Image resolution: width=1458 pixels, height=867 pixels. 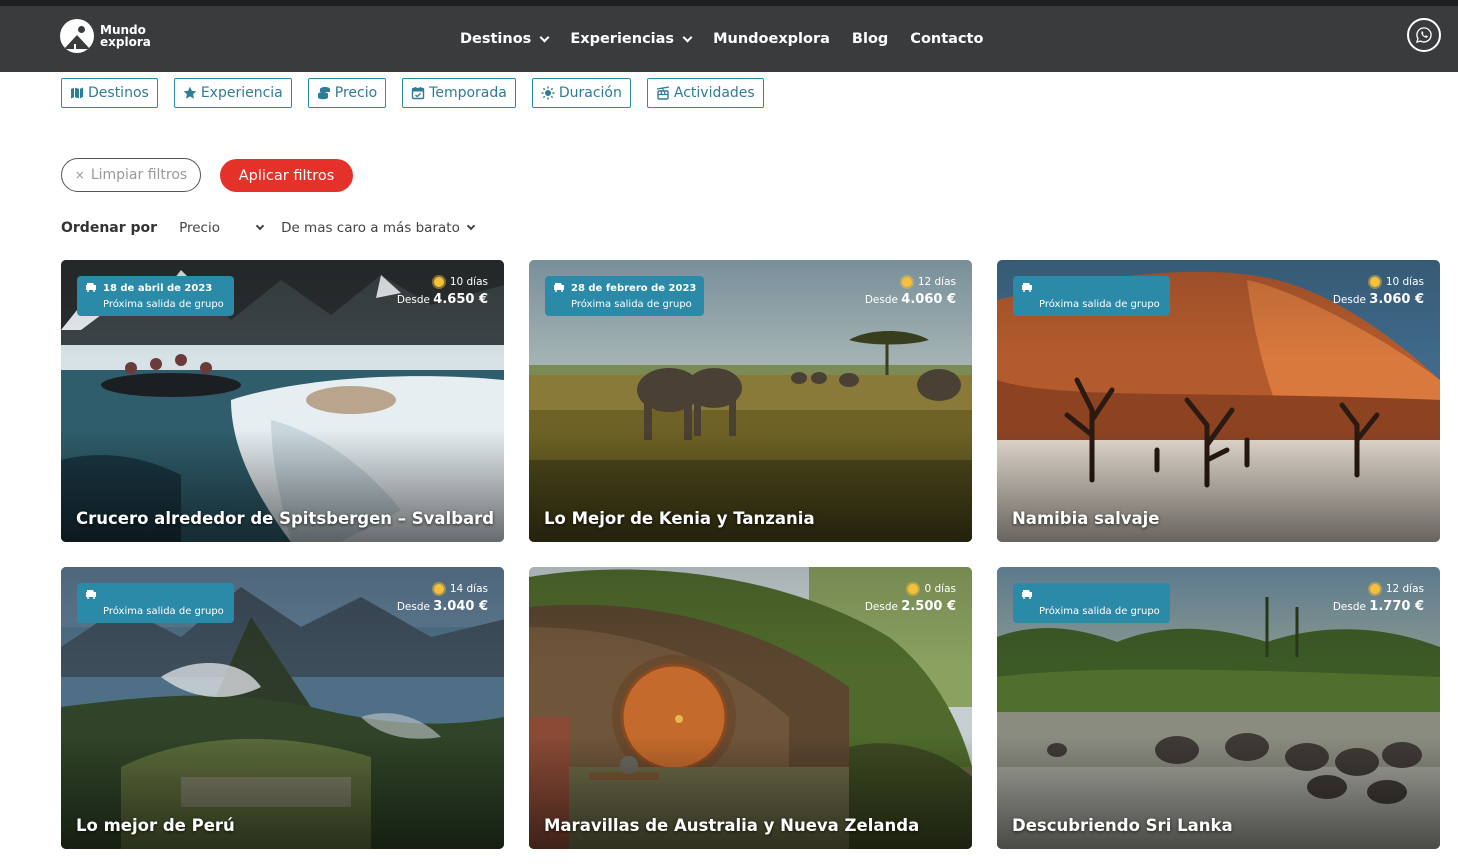 I want to click on card-info: 10 días Desde 4.650 €, so click(x=442, y=291).